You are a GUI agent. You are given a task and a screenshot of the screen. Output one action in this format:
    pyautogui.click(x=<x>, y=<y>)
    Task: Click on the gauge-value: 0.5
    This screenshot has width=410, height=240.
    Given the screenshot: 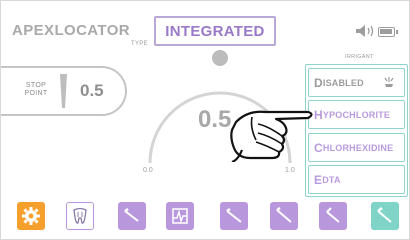 What is the action you would take?
    pyautogui.click(x=215, y=119)
    